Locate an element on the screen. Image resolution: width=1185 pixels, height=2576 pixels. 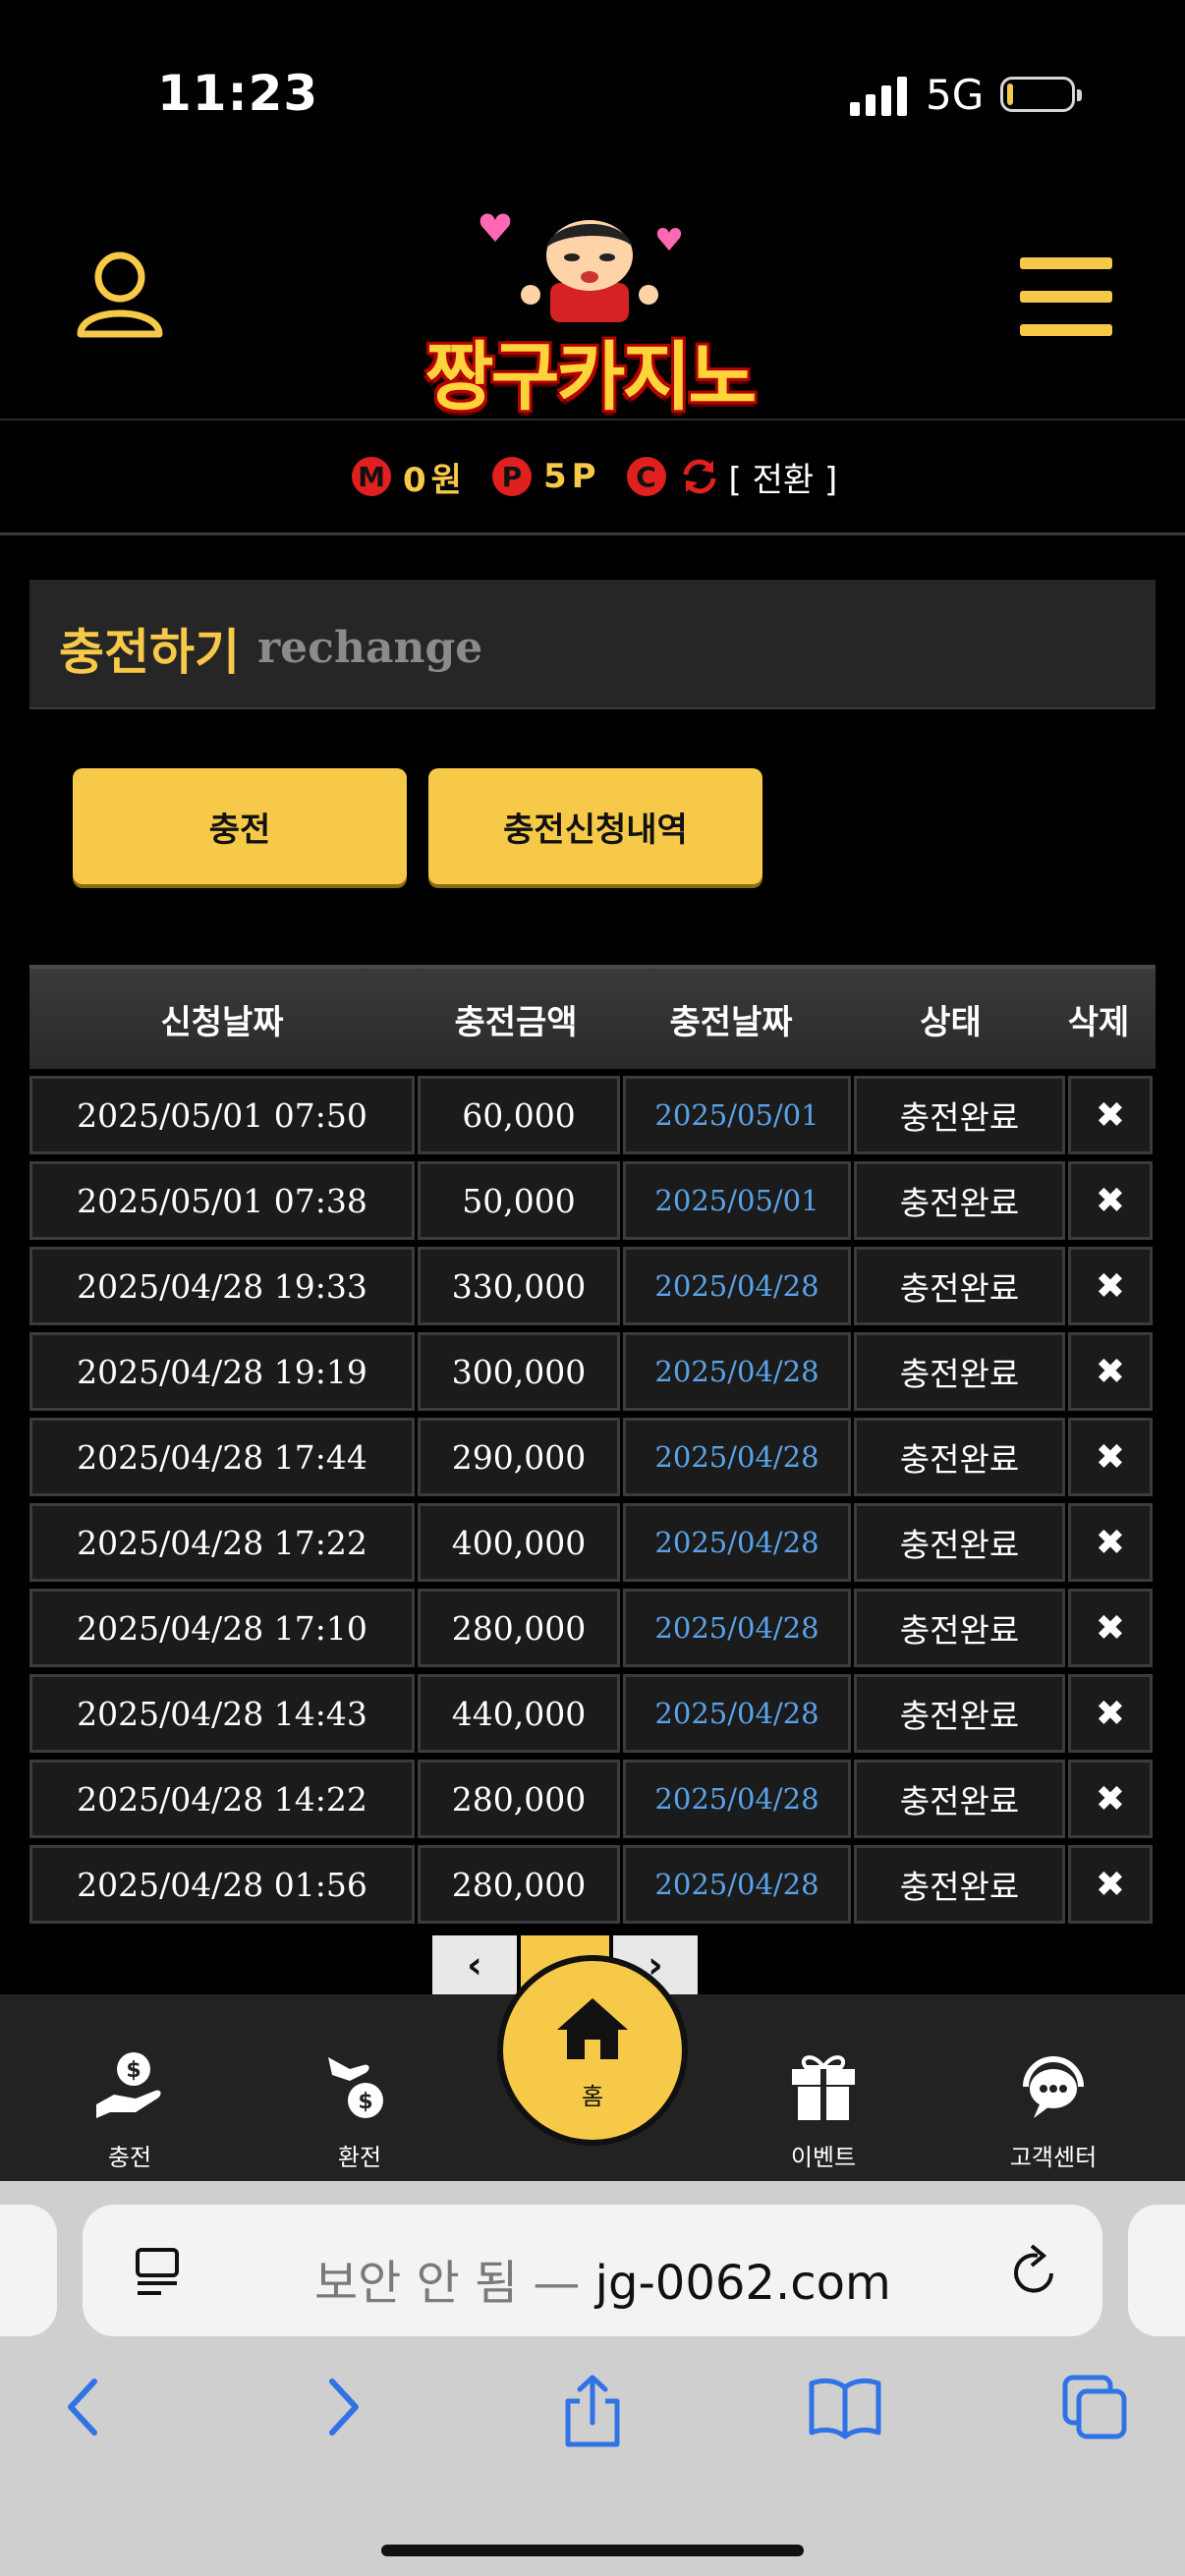
amount-cell: 440,000 is located at coordinates (519, 1713).